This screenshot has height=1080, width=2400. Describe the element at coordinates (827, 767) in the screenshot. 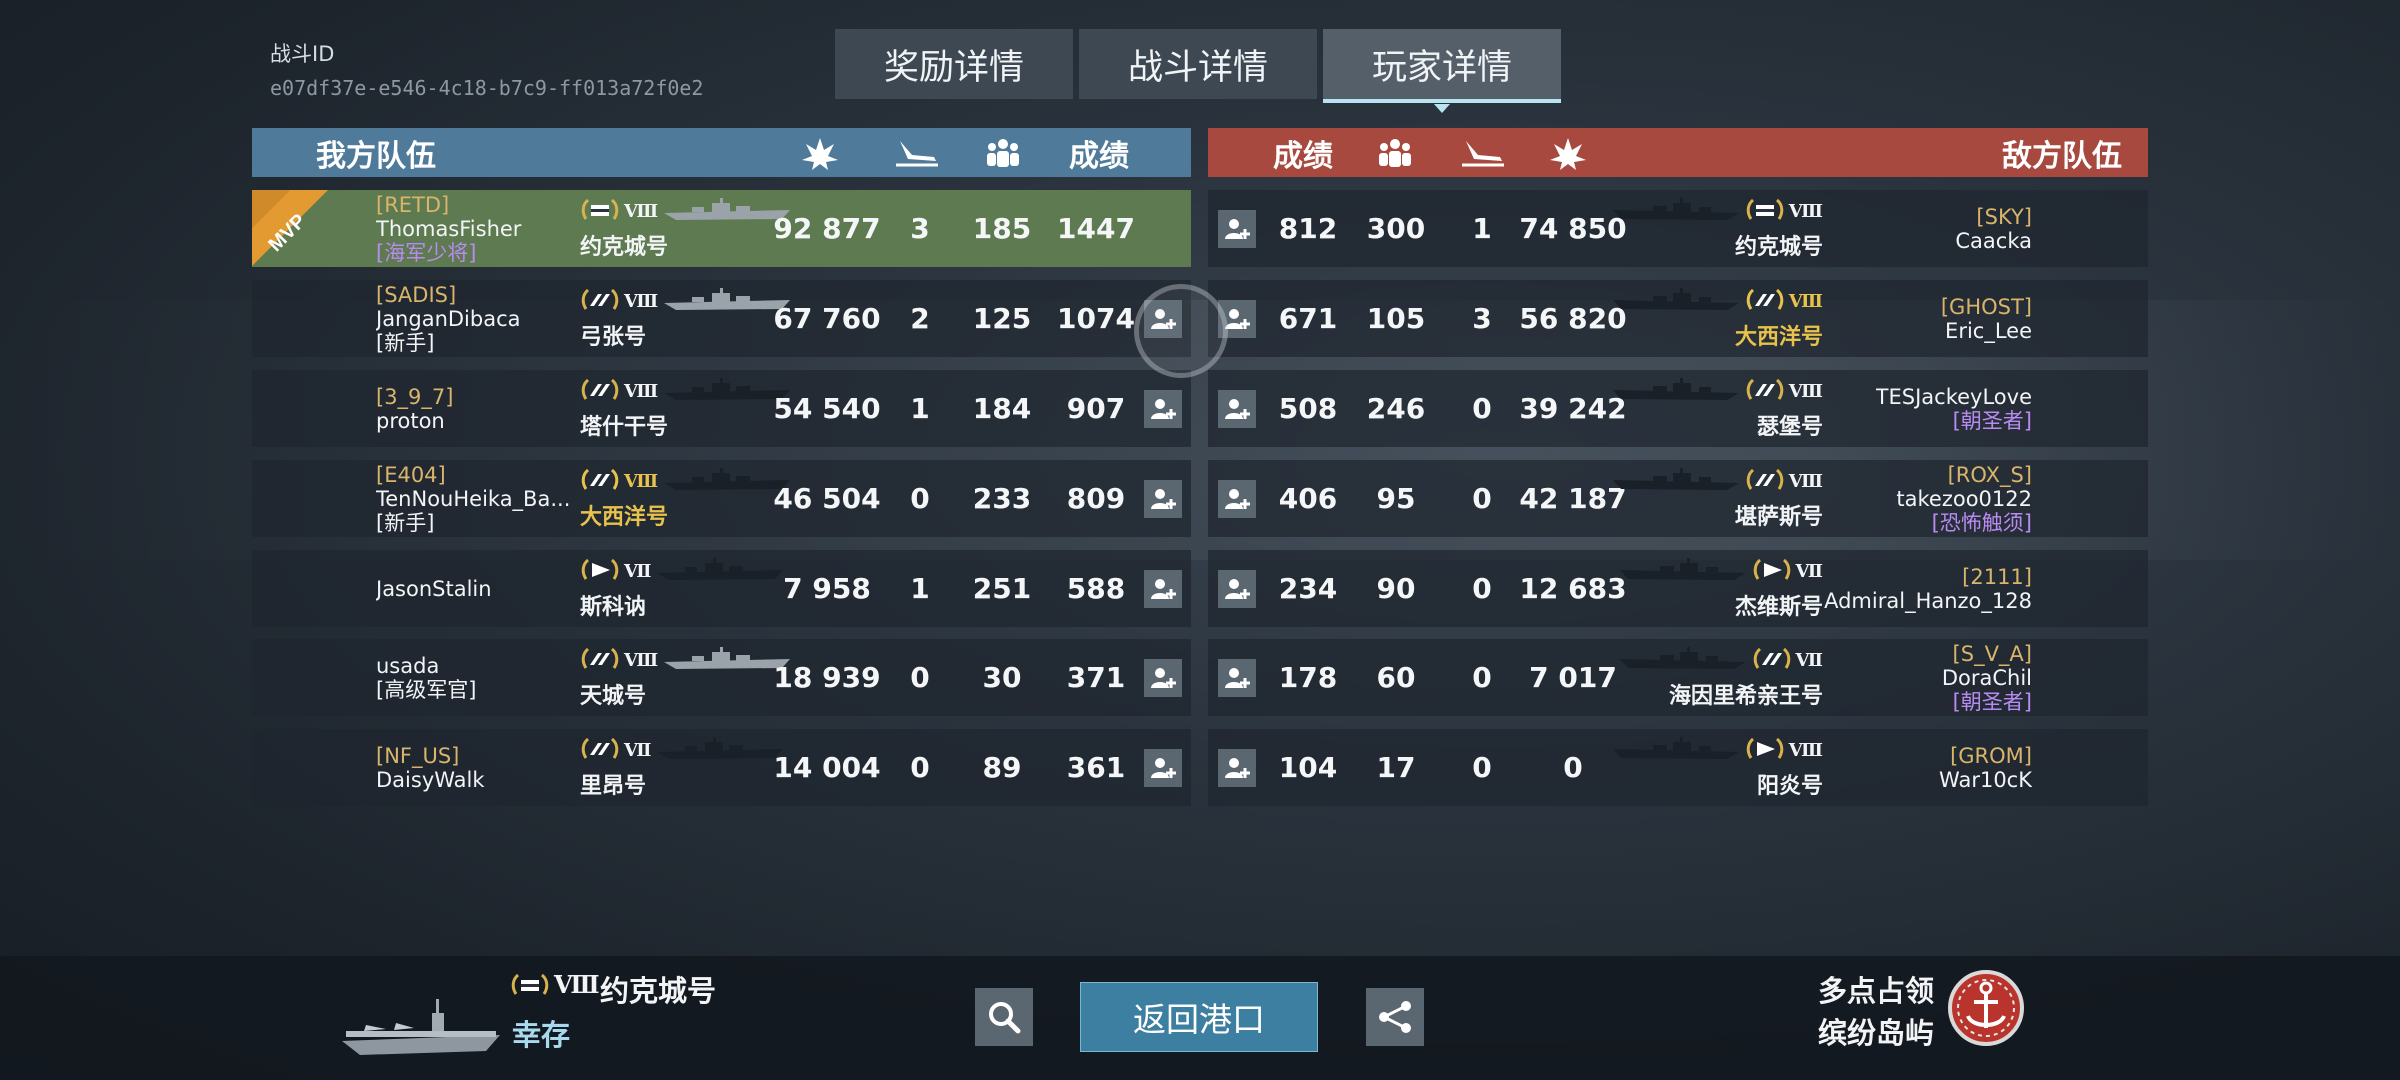

I see `damage-value: 14 004` at that location.